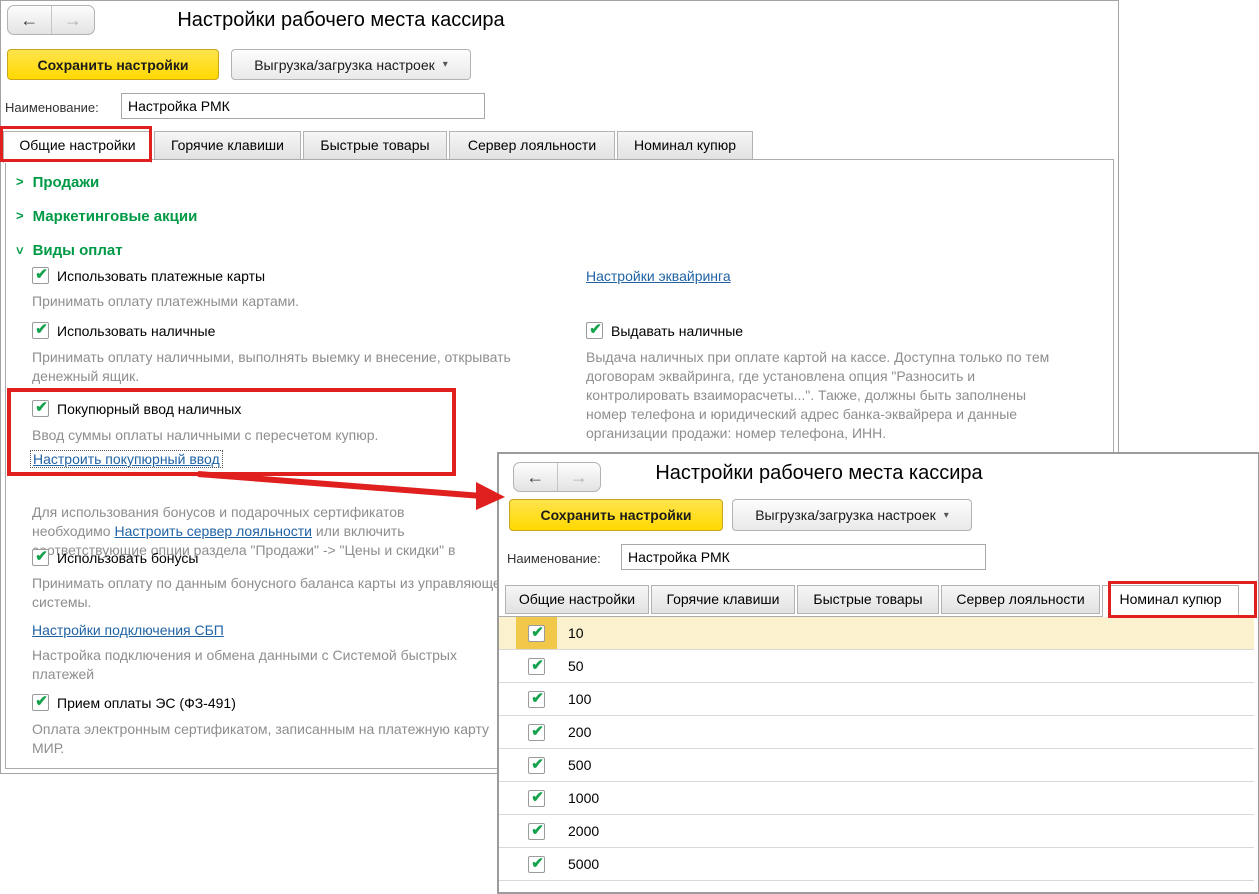 The height and width of the screenshot is (894, 1259). Describe the element at coordinates (677, 330) in the screenshot. I see `checkbox-label: Выдавать наличные` at that location.